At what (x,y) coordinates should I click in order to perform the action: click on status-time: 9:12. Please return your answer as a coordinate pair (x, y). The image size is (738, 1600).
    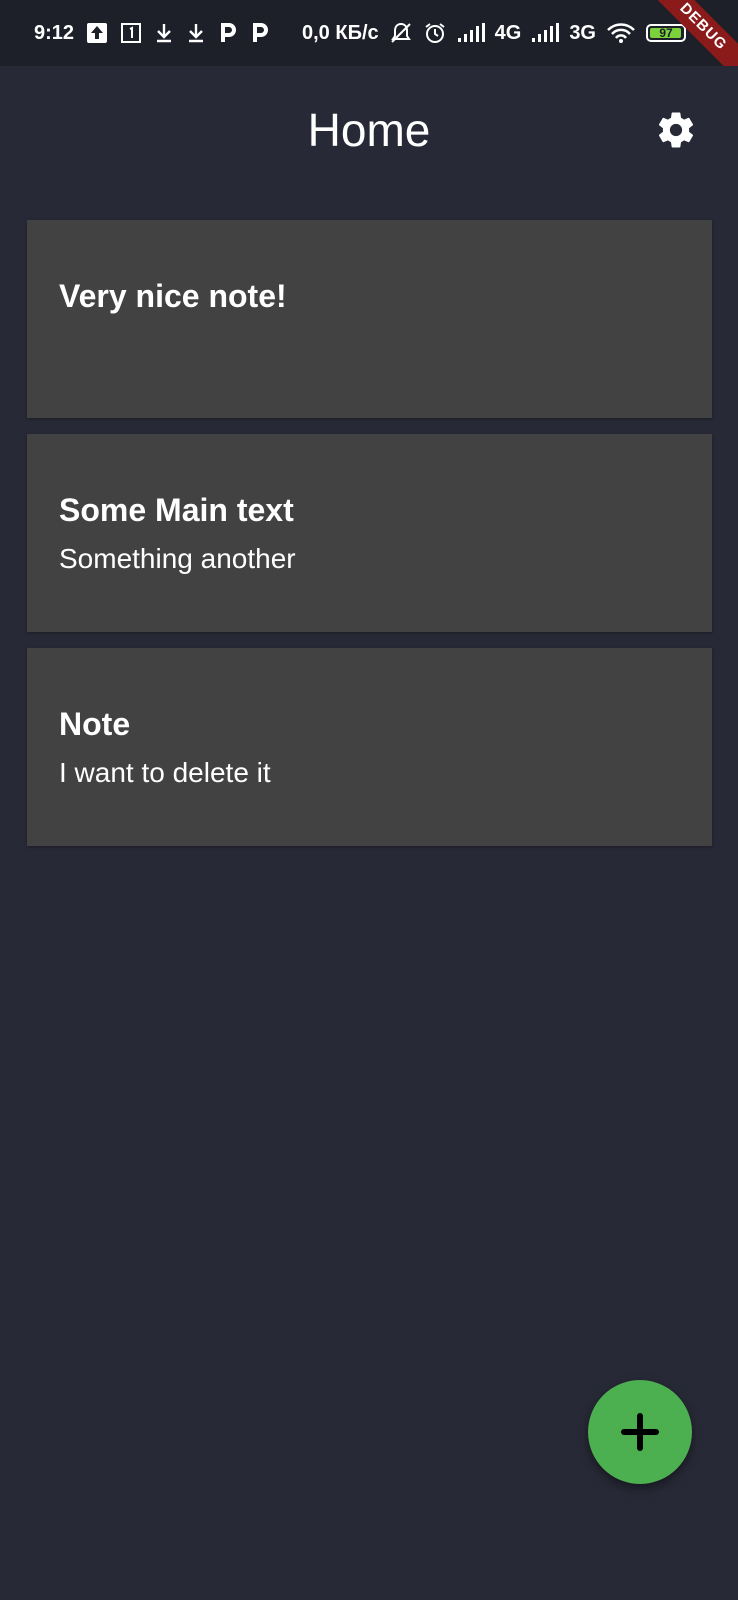
    Looking at the image, I should click on (54, 32).